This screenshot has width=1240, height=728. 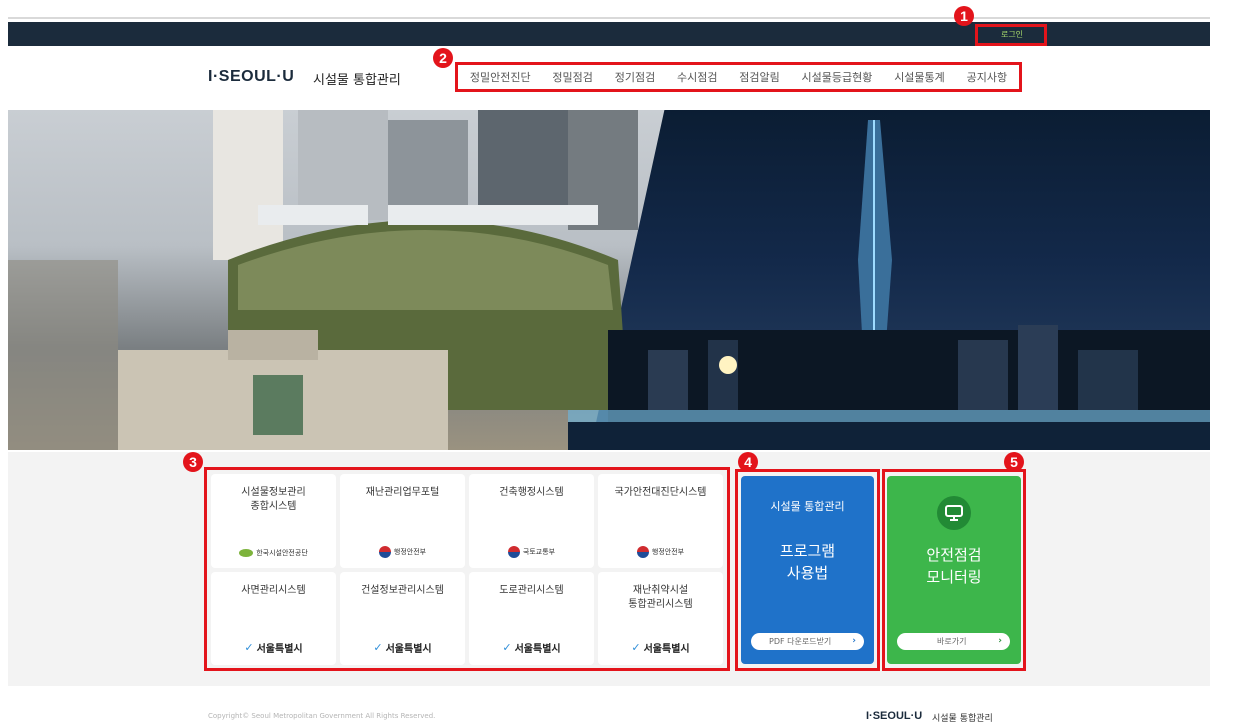 What do you see at coordinates (539, 551) in the screenshot?
I see `org-name: 국토교통부` at bounding box center [539, 551].